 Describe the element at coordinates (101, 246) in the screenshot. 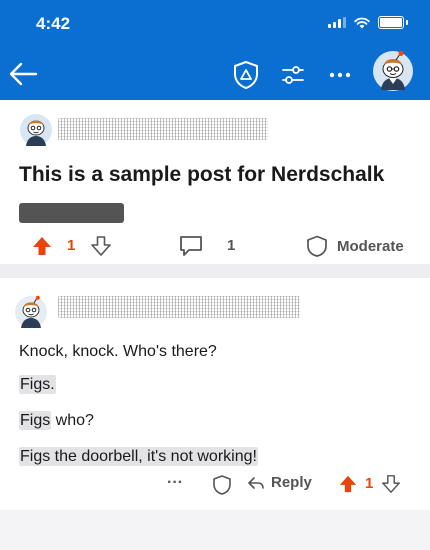

I see `downvote-icon` at that location.